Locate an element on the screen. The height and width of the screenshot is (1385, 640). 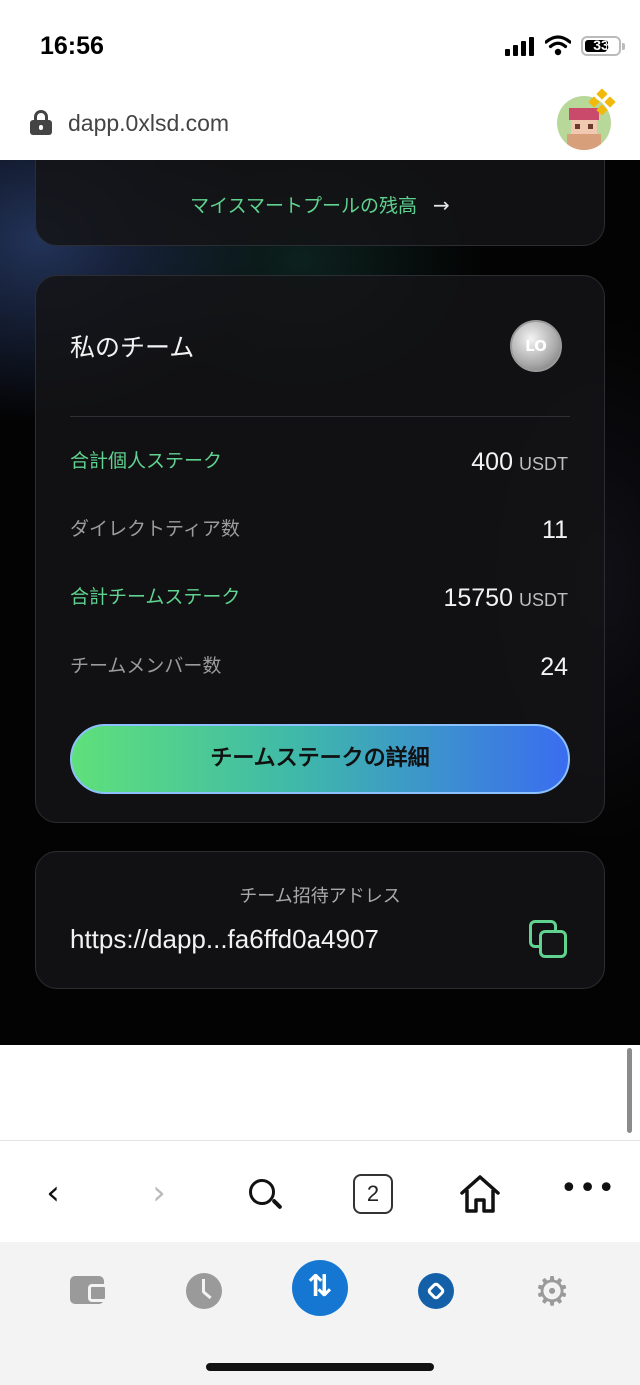
signal-icon is located at coordinates (520, 46).